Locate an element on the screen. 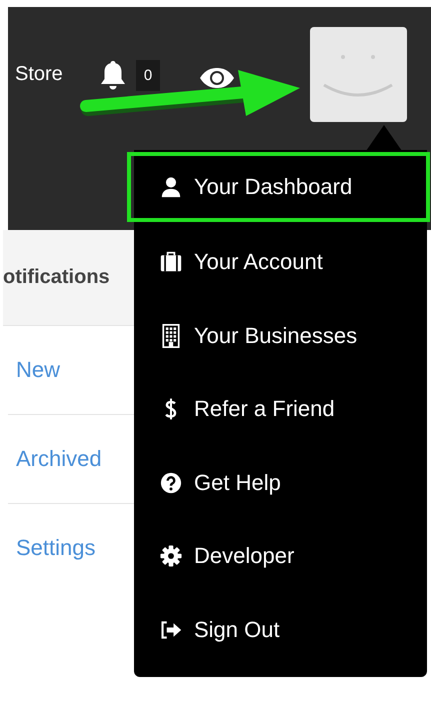 The height and width of the screenshot is (719, 431). notification-count: 0 is located at coordinates (148, 75).